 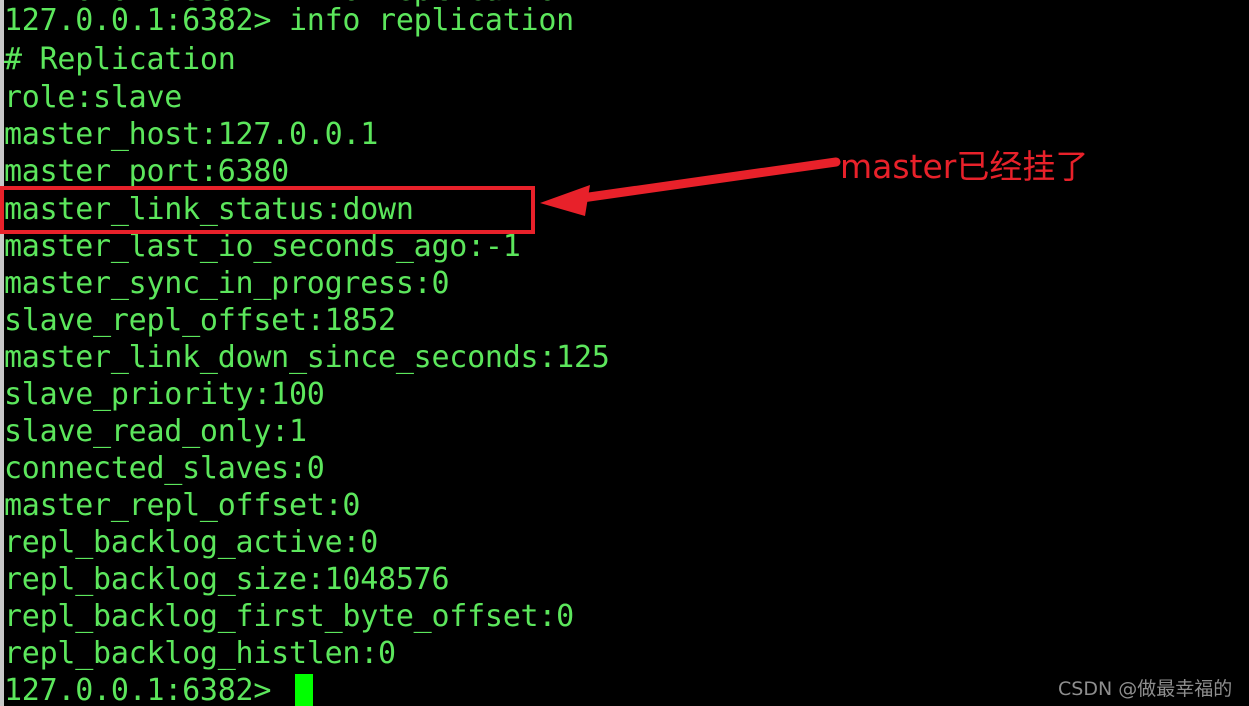 What do you see at coordinates (200, 320) in the screenshot?
I see `terminal-line-slave-repl-offset: slave_repl_offset:1852` at bounding box center [200, 320].